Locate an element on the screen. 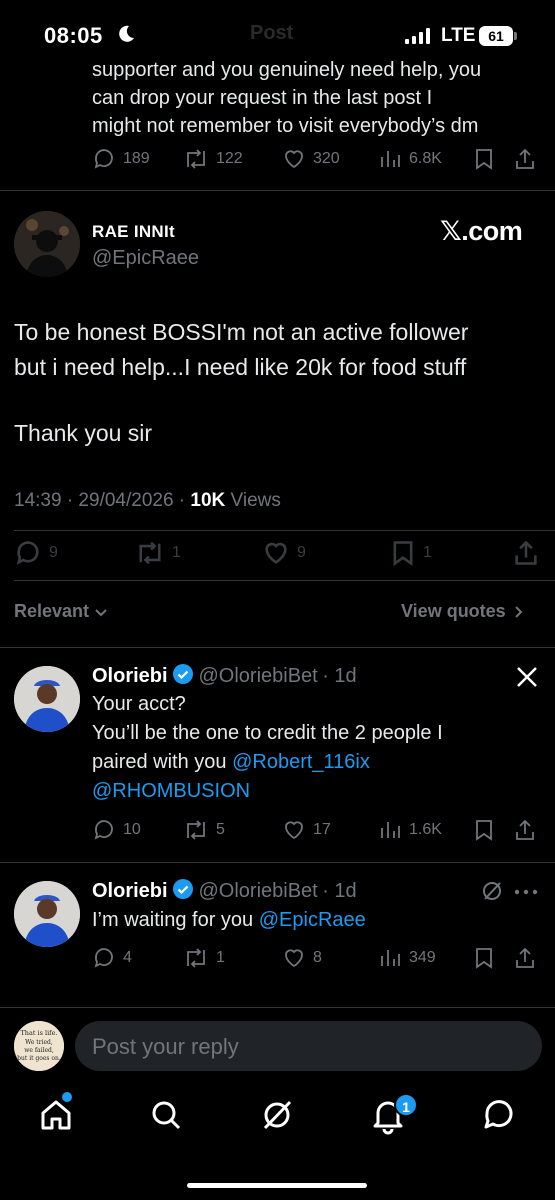  reply-button: 189 is located at coordinates (121, 159).